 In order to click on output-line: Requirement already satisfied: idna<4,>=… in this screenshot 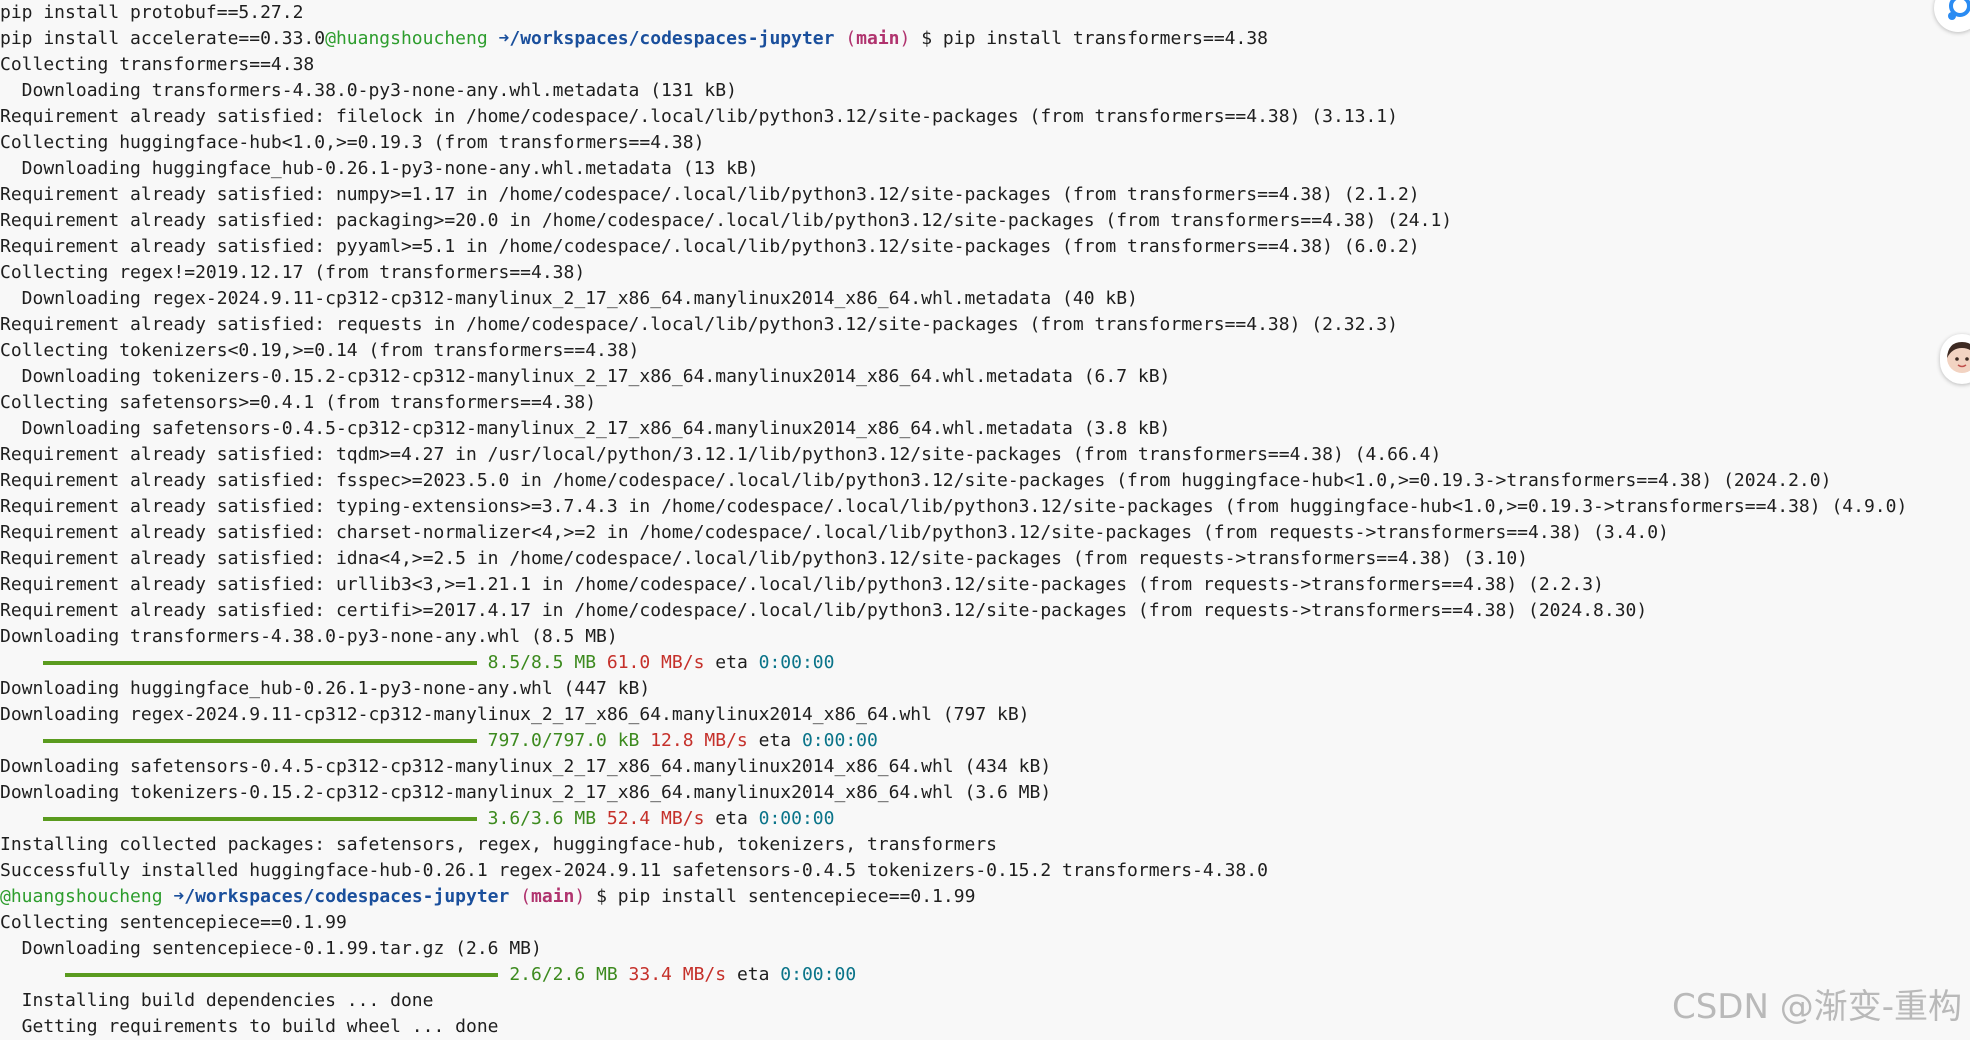, I will do `click(764, 558)`.